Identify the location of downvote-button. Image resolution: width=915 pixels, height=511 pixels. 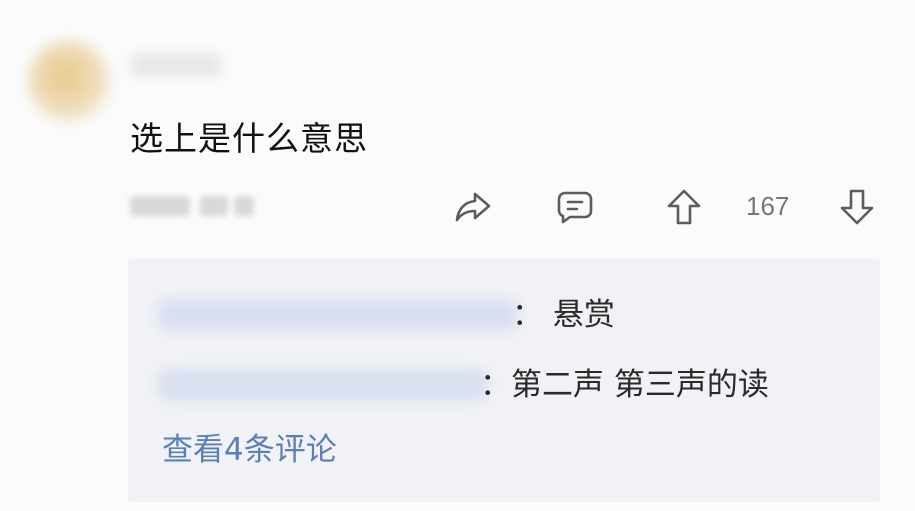
(857, 207).